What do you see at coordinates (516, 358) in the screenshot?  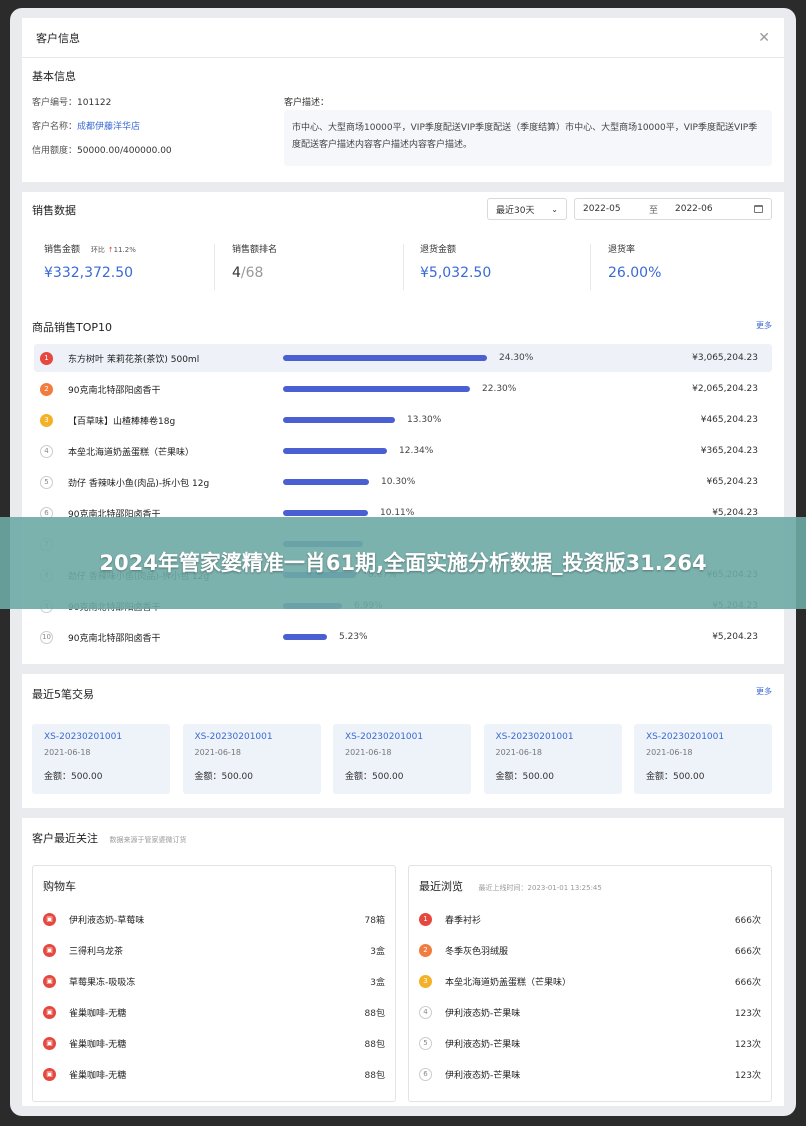 I see `share-pct: 24.30%` at bounding box center [516, 358].